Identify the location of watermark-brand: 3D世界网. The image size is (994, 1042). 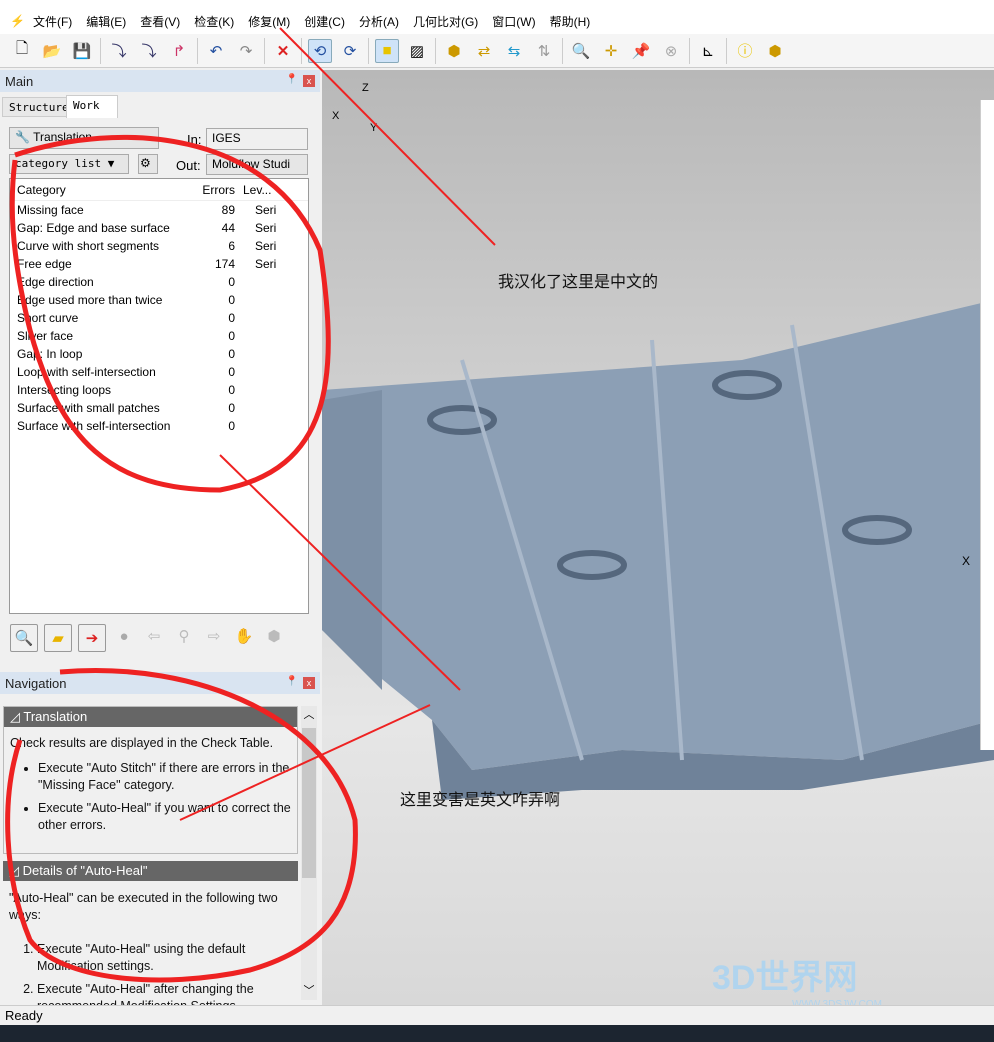
(785, 978).